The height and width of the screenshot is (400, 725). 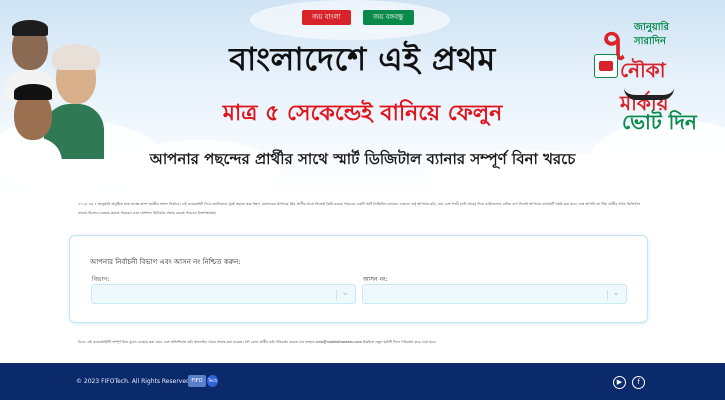 I want to click on tag-joy-bangabandhu: জয় বঙ্গবন্ধু, so click(x=388, y=17).